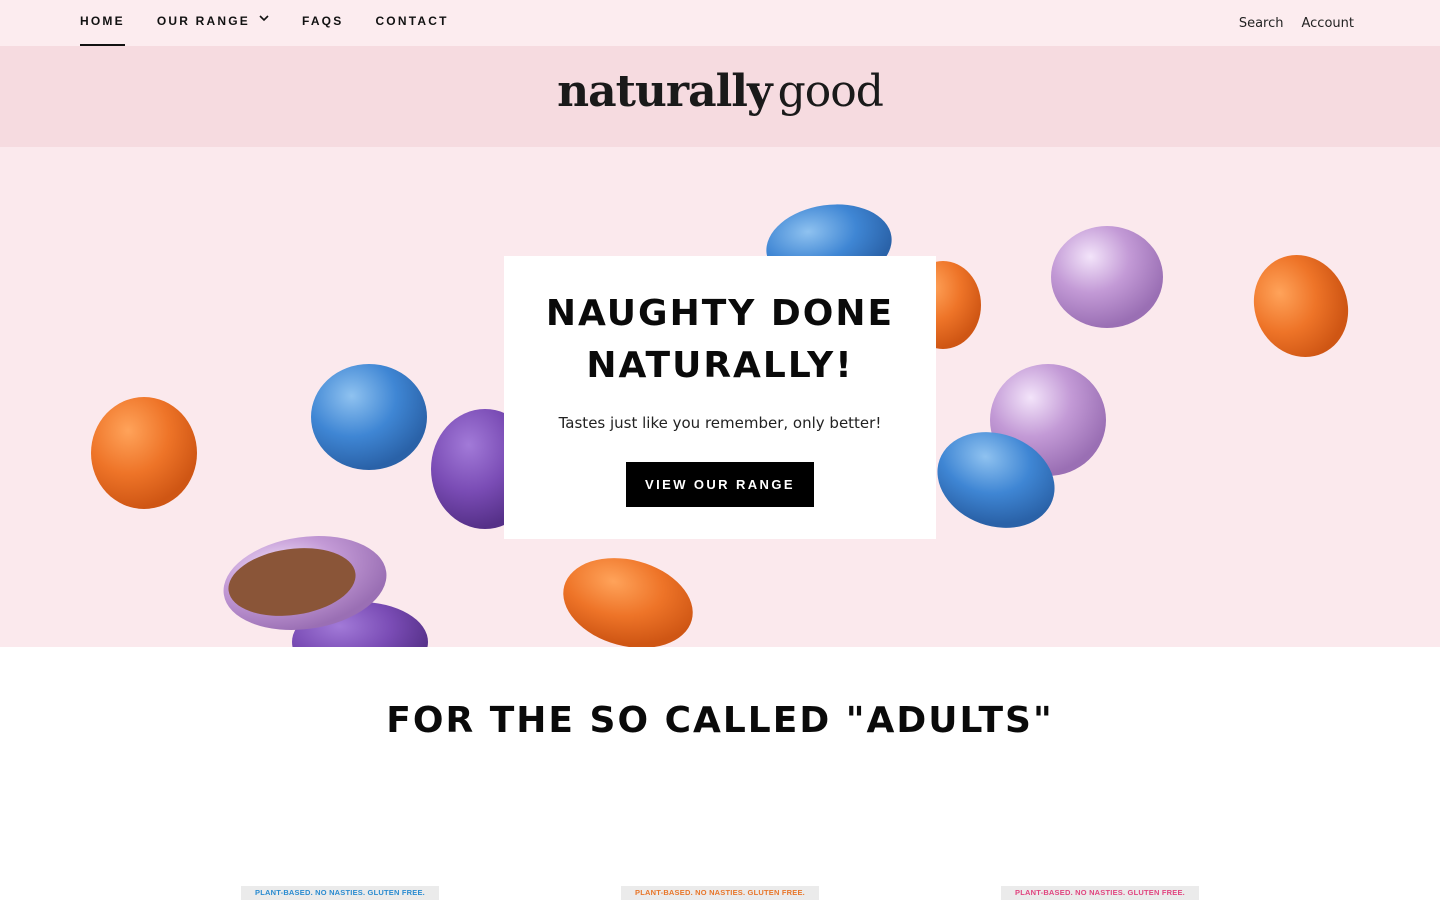 The image size is (1440, 900). Describe the element at coordinates (720, 484) in the screenshot. I see `view-our-range-button: VIEW OUR RANGE` at that location.